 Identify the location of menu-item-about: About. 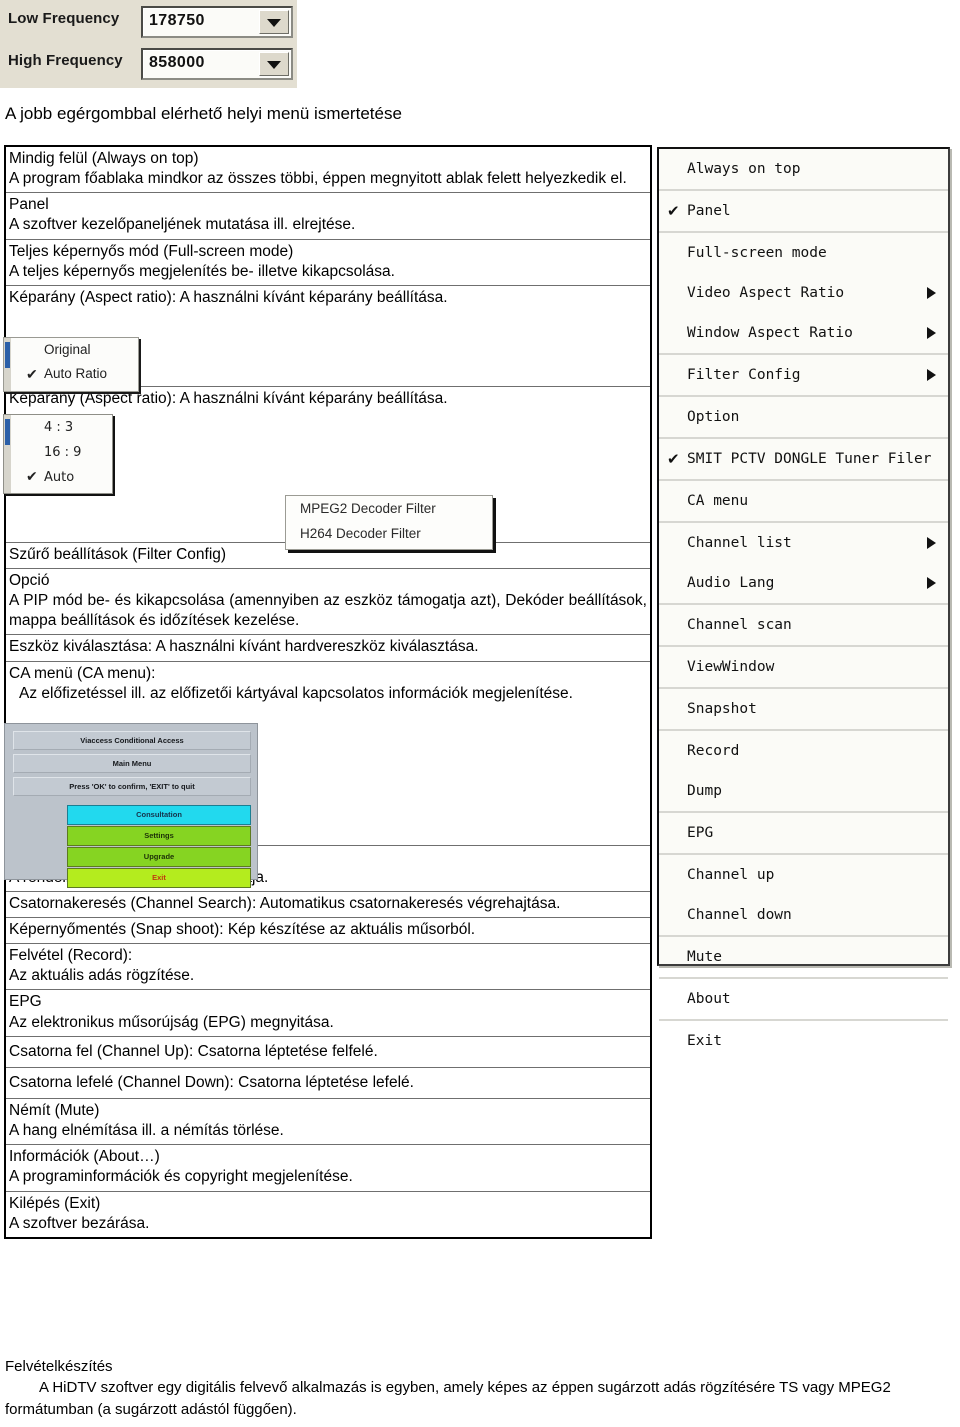
(803, 999).